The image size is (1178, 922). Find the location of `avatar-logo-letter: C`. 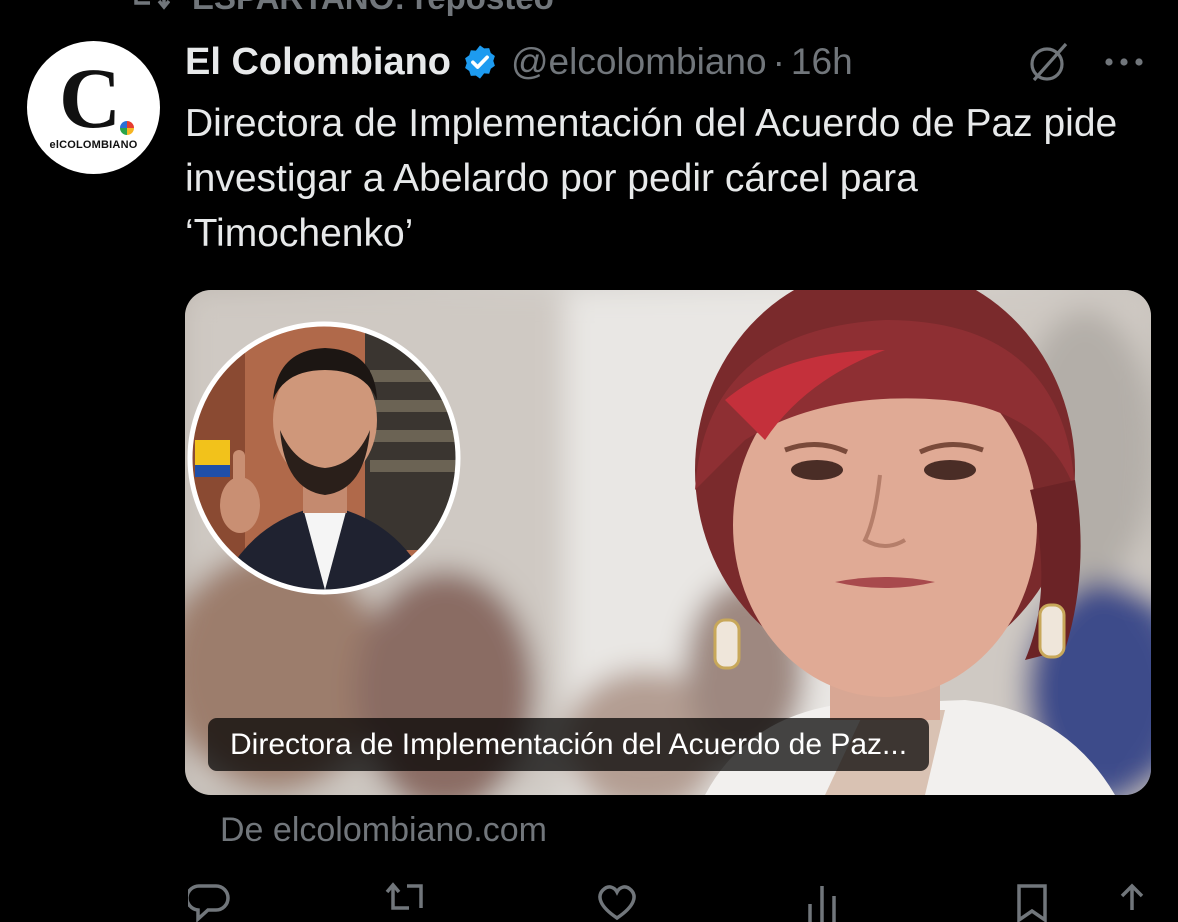

avatar-logo-letter: C is located at coordinates (90, 98).